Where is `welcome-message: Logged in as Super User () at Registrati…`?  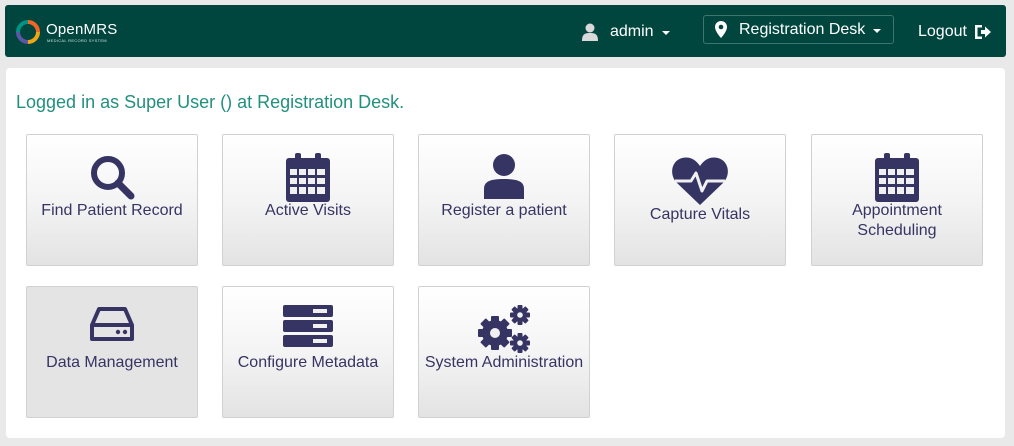
welcome-message: Logged in as Super User () at Registrati… is located at coordinates (210, 102).